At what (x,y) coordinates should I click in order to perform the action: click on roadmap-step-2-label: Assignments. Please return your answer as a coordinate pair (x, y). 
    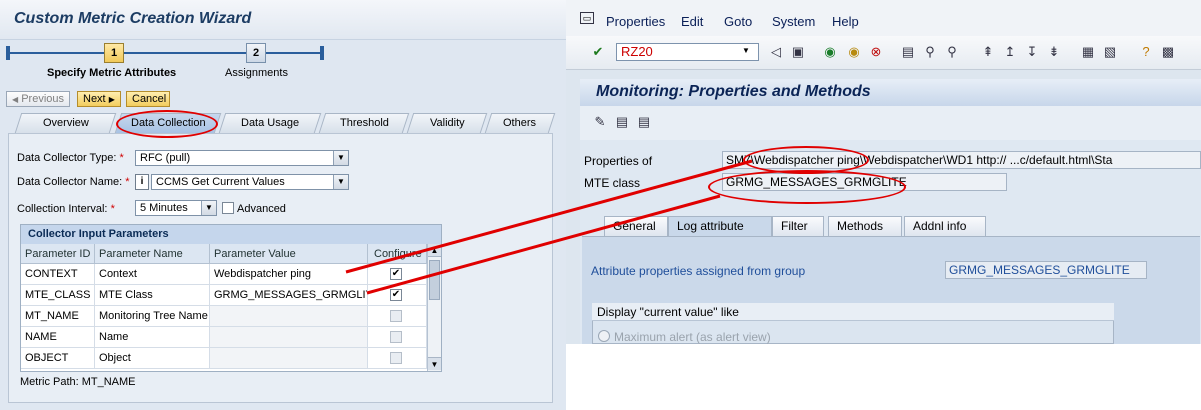
    Looking at the image, I should click on (256, 73).